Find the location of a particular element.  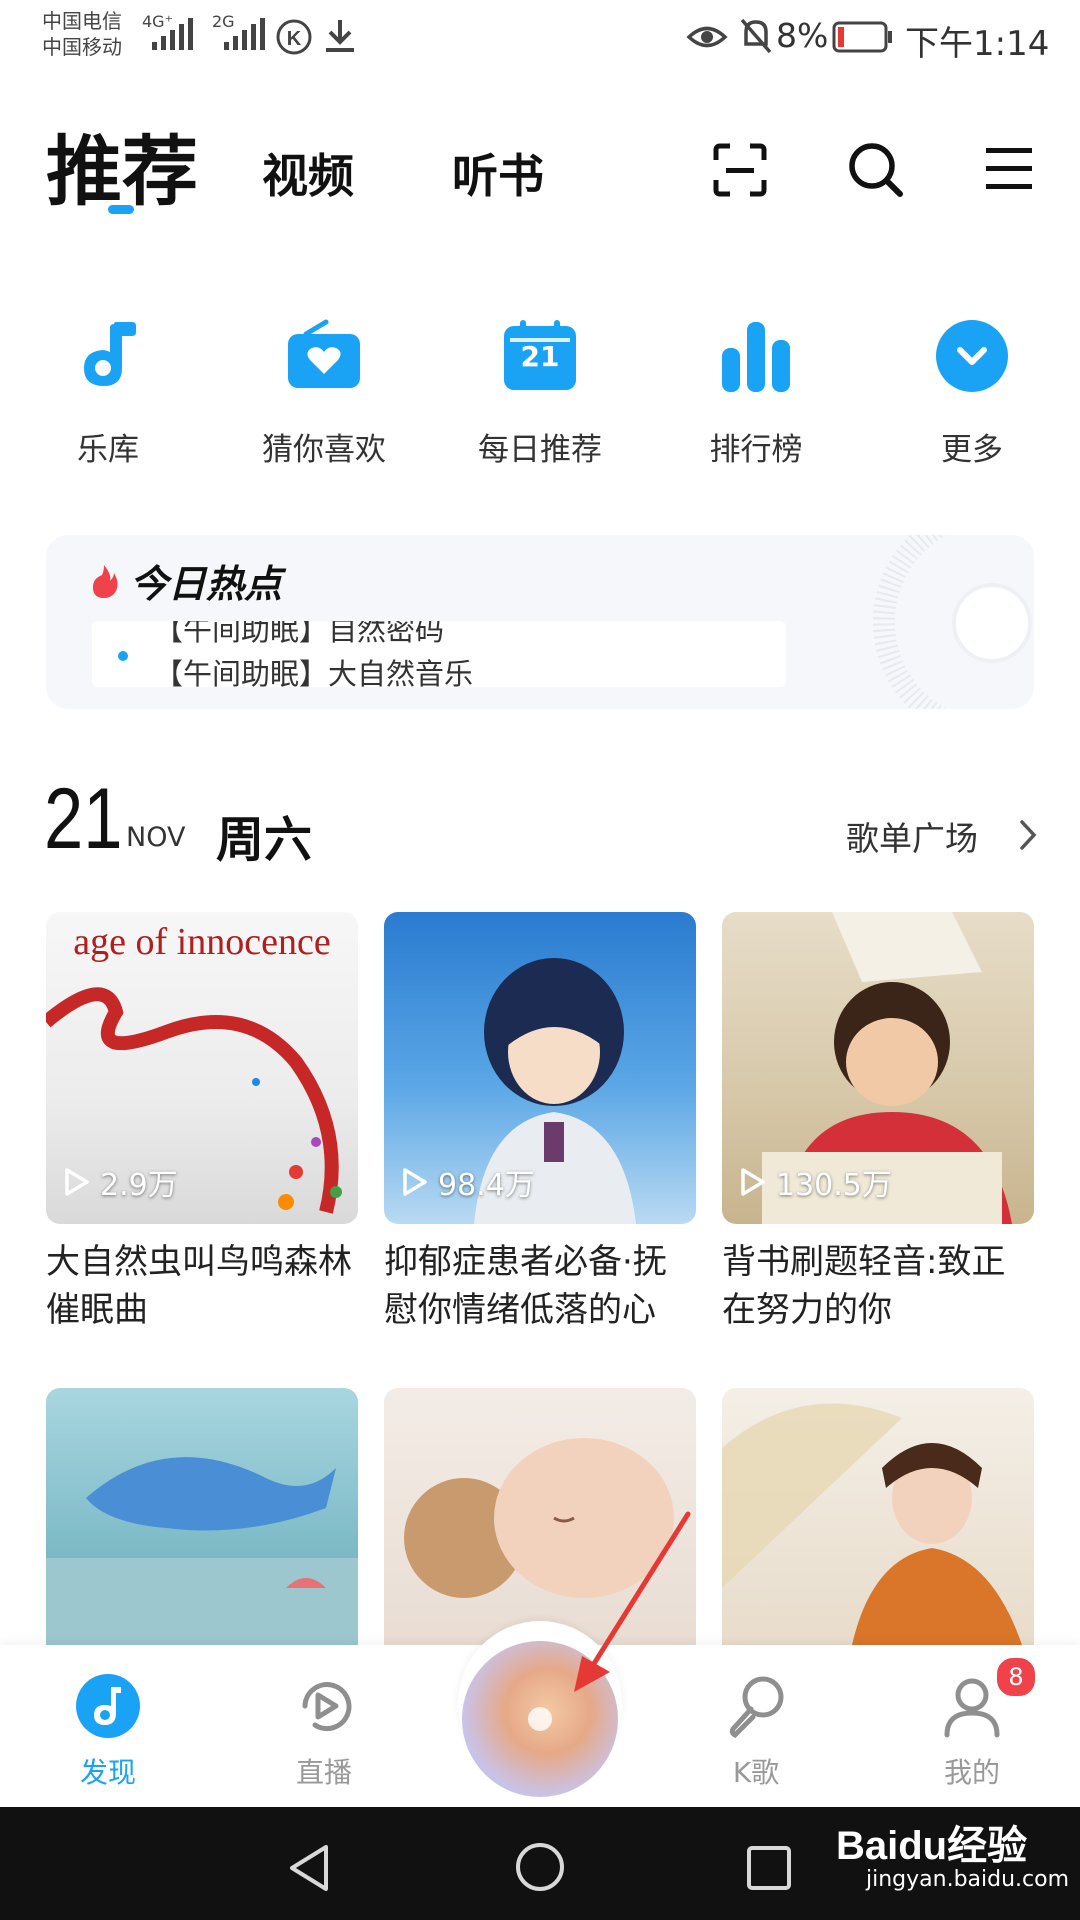

discover-icon is located at coordinates (108, 1706).